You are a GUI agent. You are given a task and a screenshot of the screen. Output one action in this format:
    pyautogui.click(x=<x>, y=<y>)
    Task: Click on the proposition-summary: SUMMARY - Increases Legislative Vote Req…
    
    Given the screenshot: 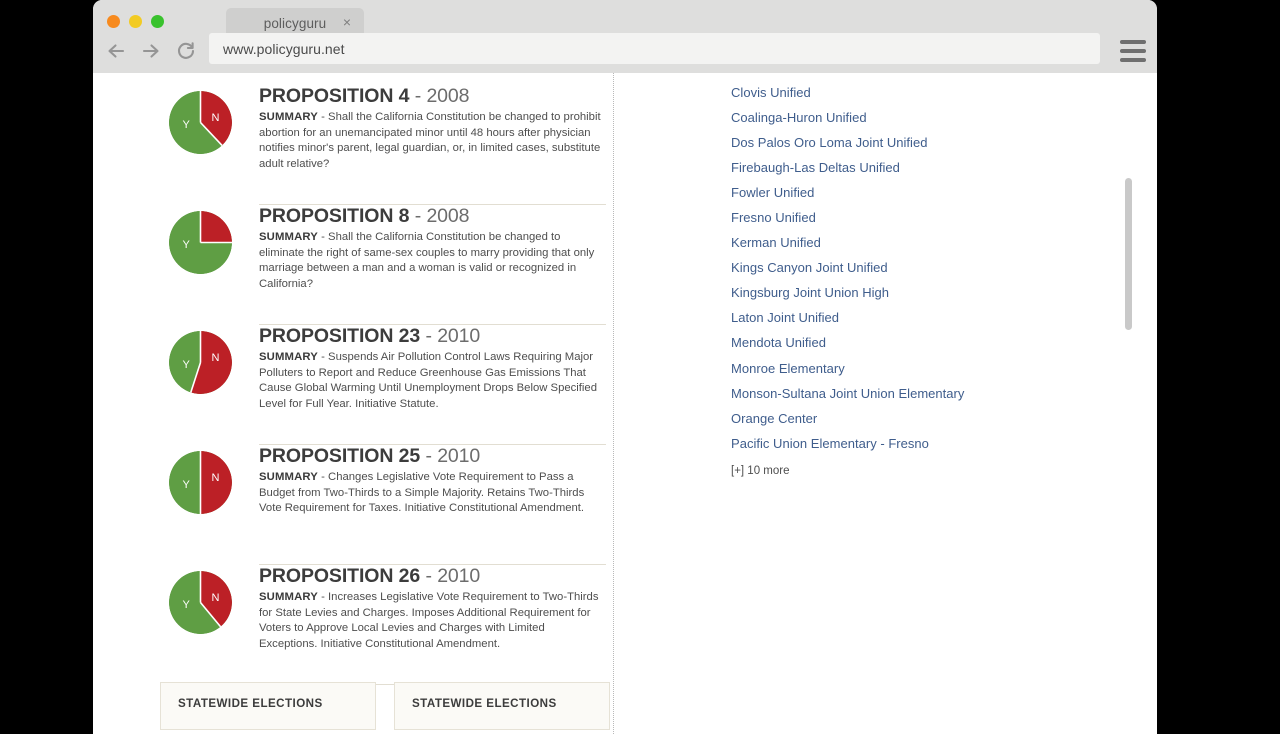 What is the action you would take?
    pyautogui.click(x=431, y=621)
    